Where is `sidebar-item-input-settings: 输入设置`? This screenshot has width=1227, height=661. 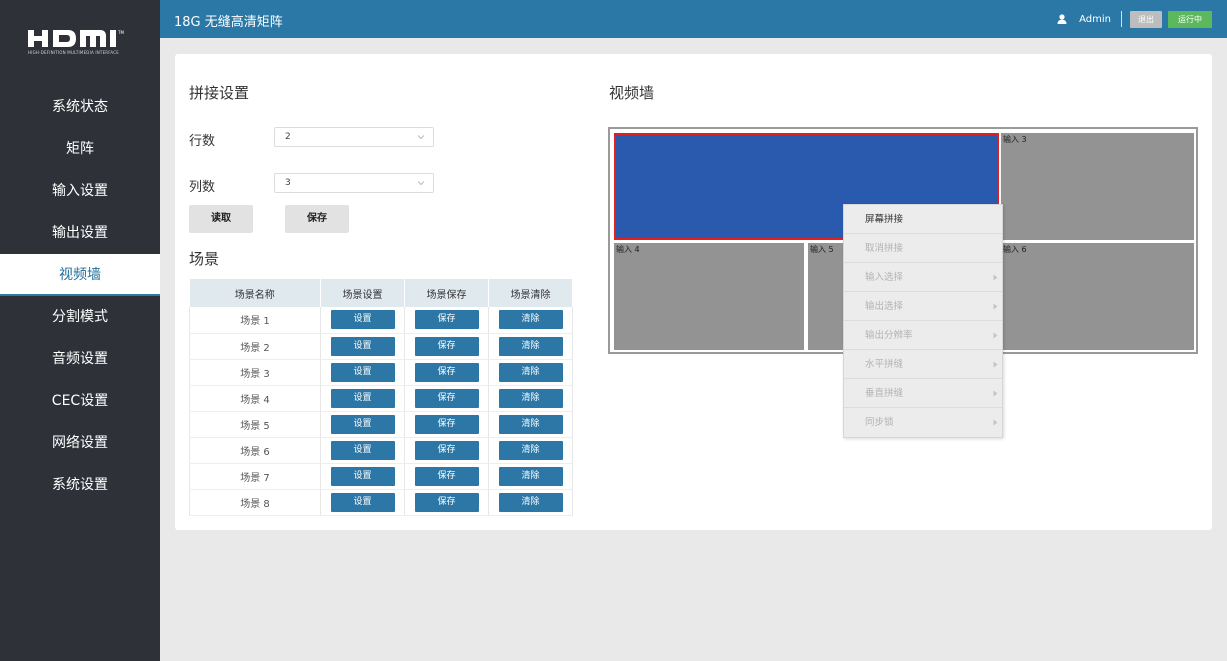
sidebar-item-input-settings: 输入设置 is located at coordinates (80, 191).